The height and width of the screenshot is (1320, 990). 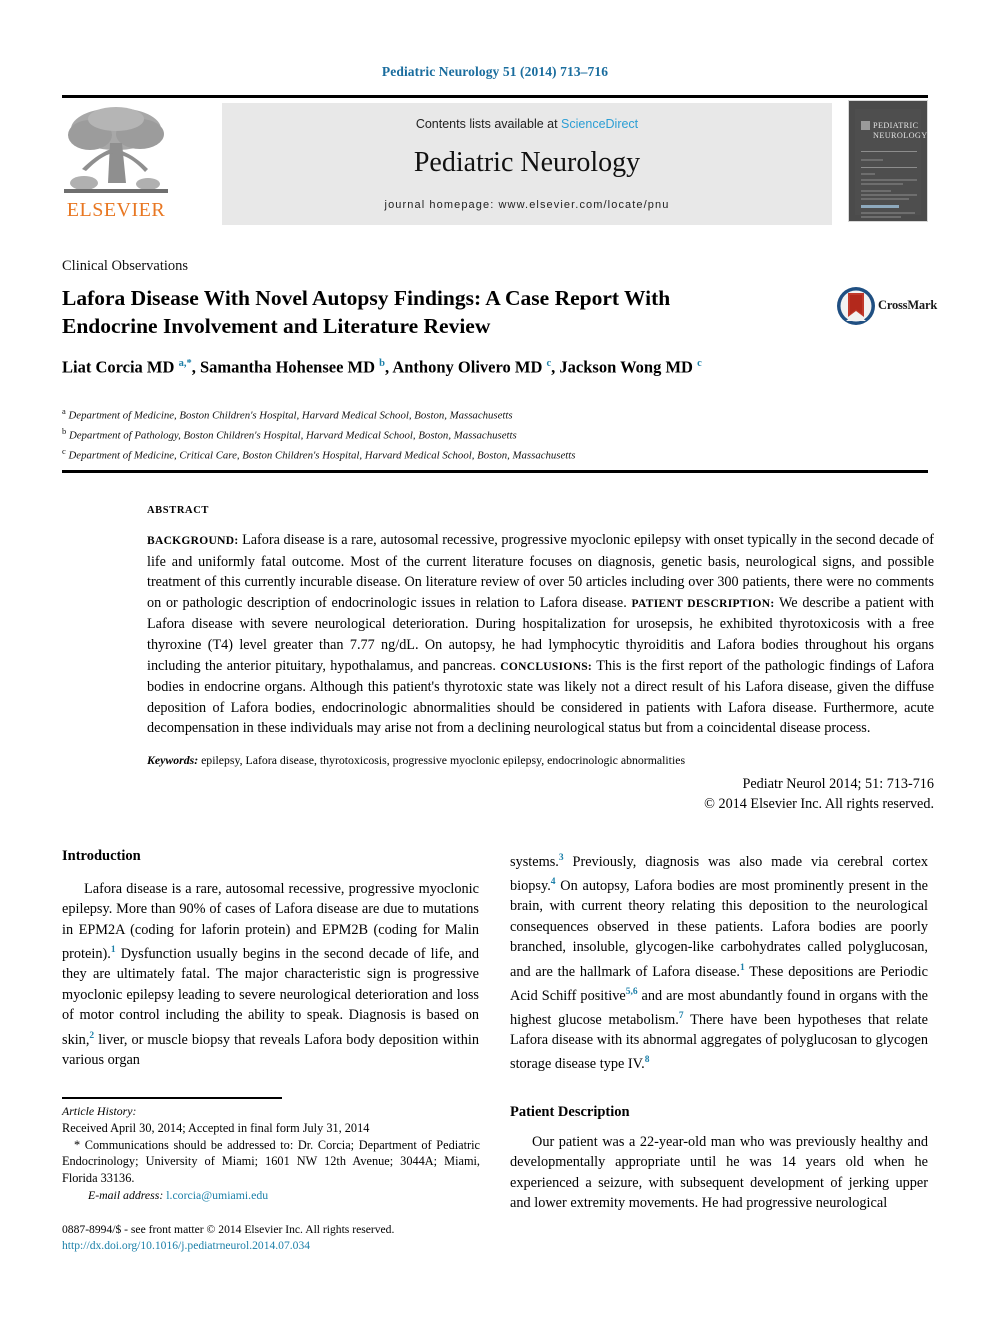 I want to click on section-heading-patient-description: Patient Description, so click(x=570, y=1112).